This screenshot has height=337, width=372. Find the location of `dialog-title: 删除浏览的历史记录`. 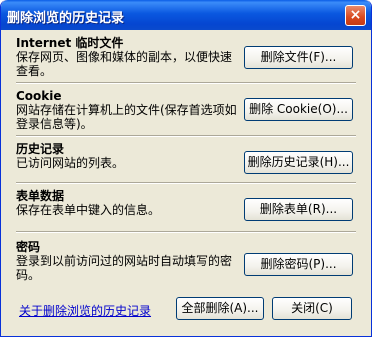

dialog-title: 删除浏览的历史记录 is located at coordinates (66, 18).